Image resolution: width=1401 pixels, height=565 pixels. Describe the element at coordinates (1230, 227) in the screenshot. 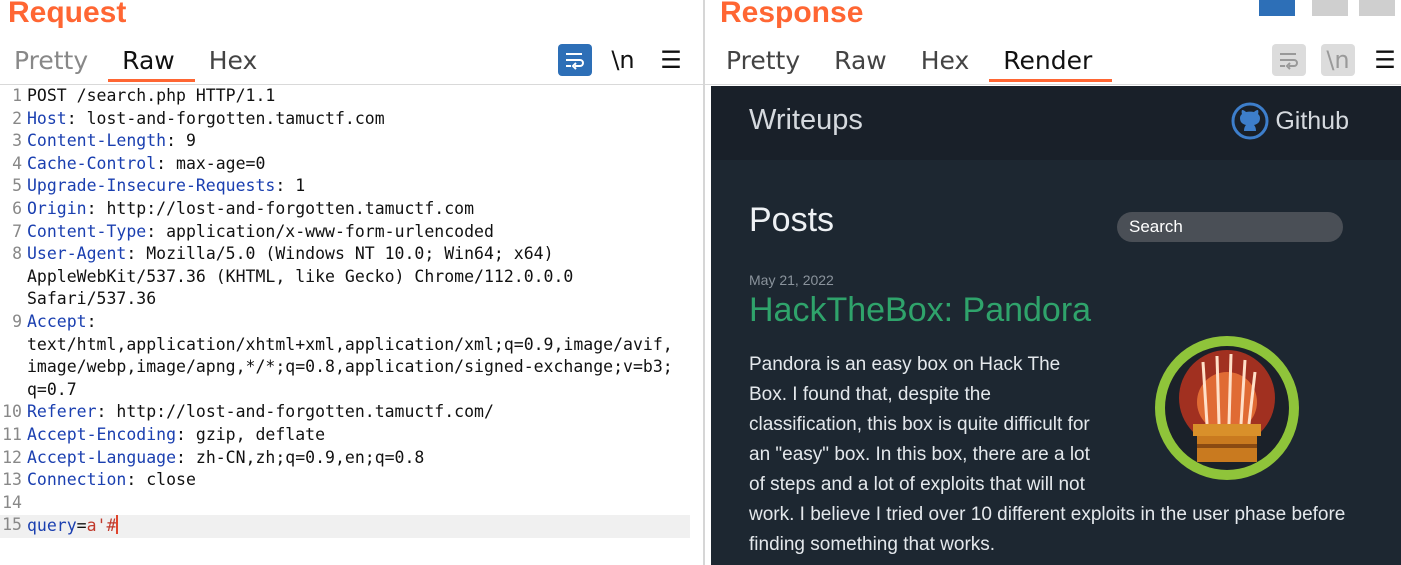

I see `site-search-input` at that location.